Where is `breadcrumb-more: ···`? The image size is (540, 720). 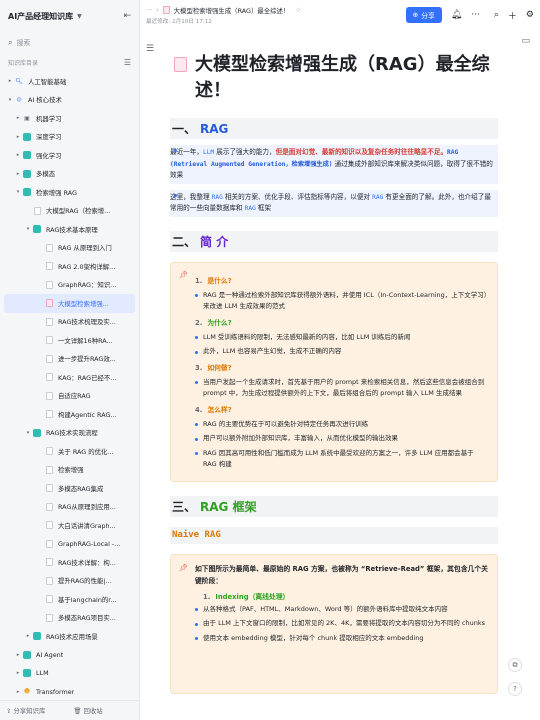
breadcrumb-more: ··· is located at coordinates (149, 10).